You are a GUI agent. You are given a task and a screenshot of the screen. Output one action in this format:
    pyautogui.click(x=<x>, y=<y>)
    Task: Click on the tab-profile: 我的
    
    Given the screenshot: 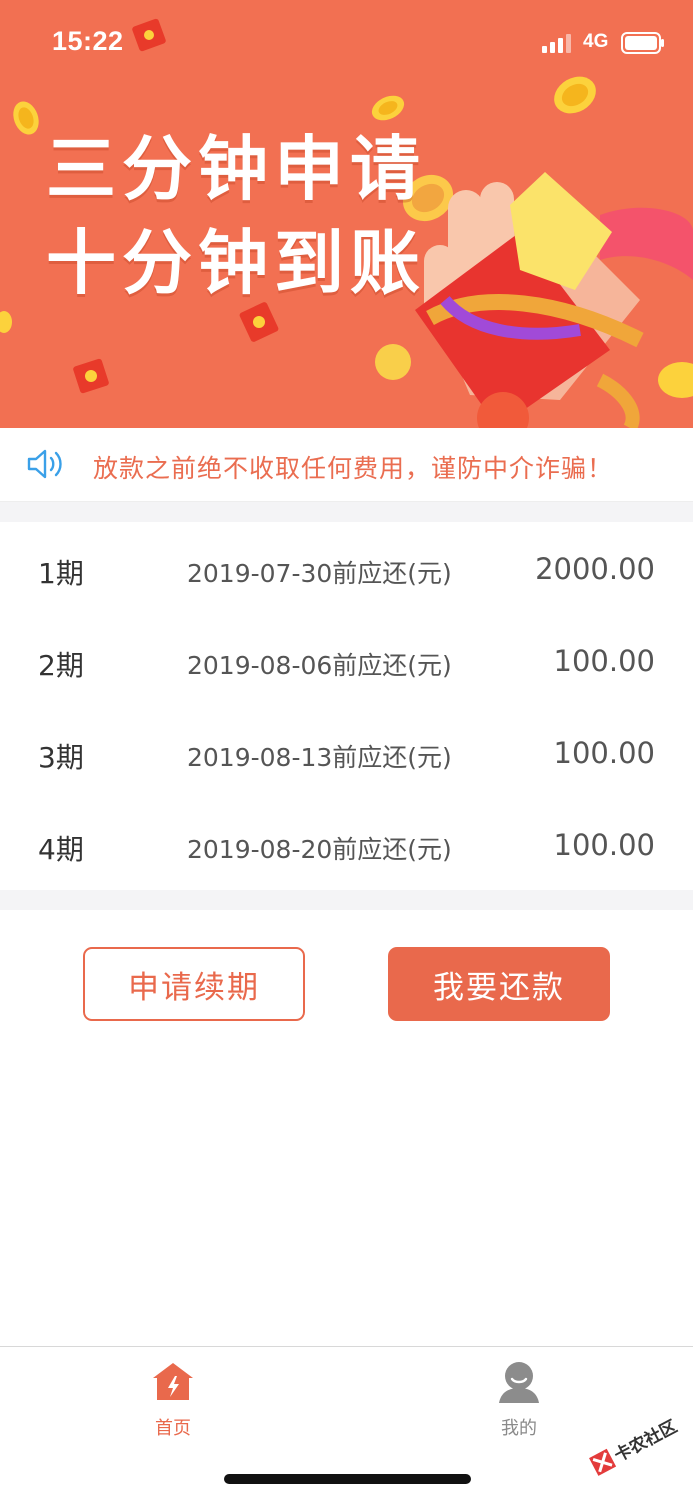 What is the action you would take?
    pyautogui.click(x=519, y=1401)
    